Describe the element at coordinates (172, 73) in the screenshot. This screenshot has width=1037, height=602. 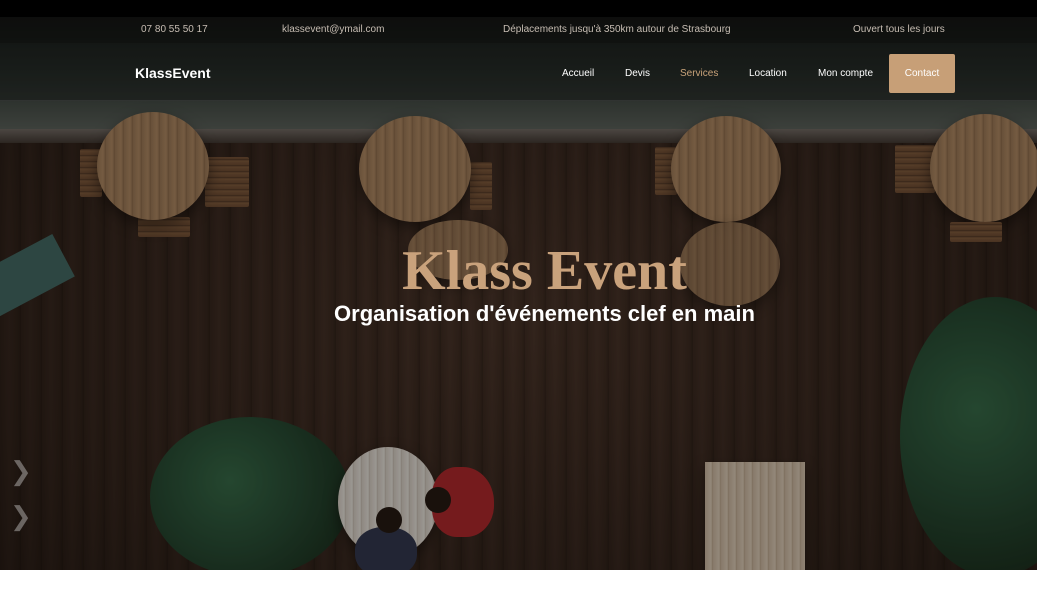
I see `brand-logo: KlassEvent` at that location.